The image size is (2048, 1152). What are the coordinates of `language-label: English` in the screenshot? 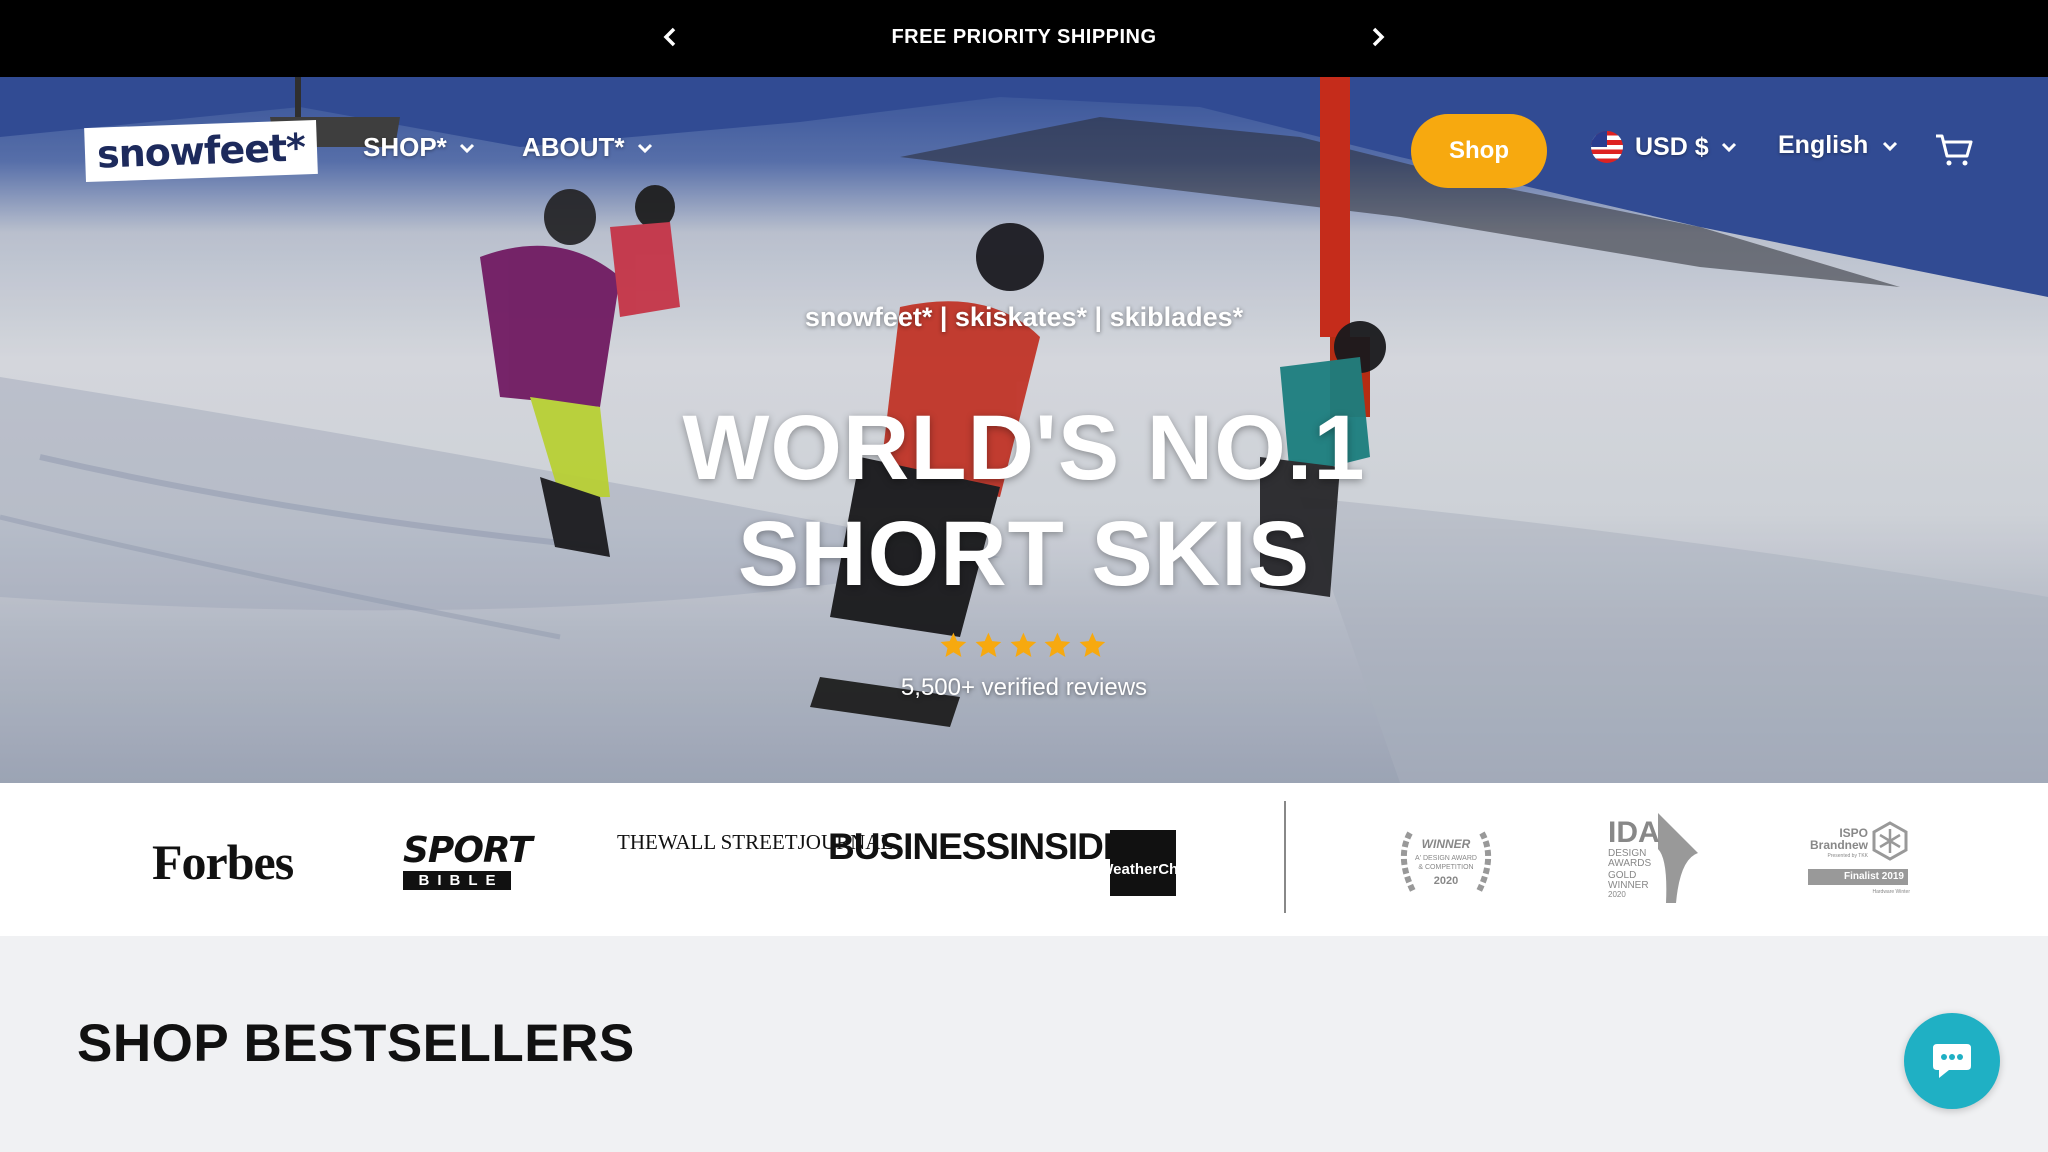 It's located at (1823, 145).